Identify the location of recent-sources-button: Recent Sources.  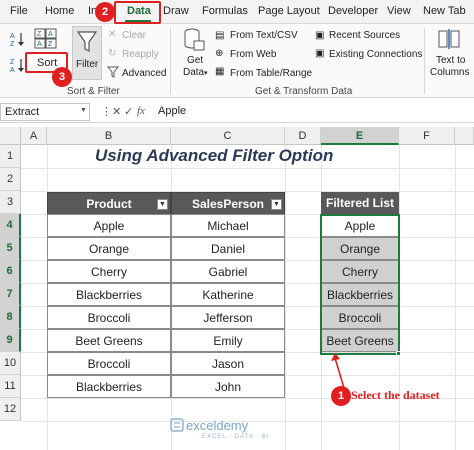
(364, 35).